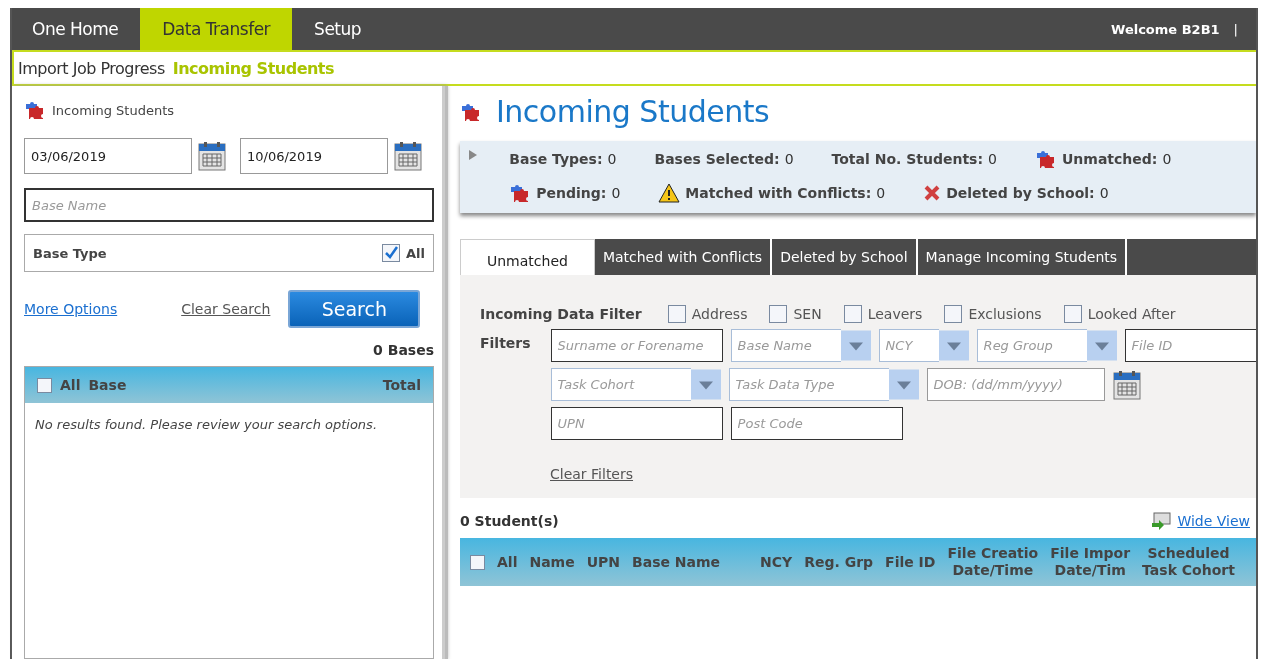 The height and width of the screenshot is (659, 1262). Describe the element at coordinates (70, 253) in the screenshot. I see `base-type-label: Base Type` at that location.